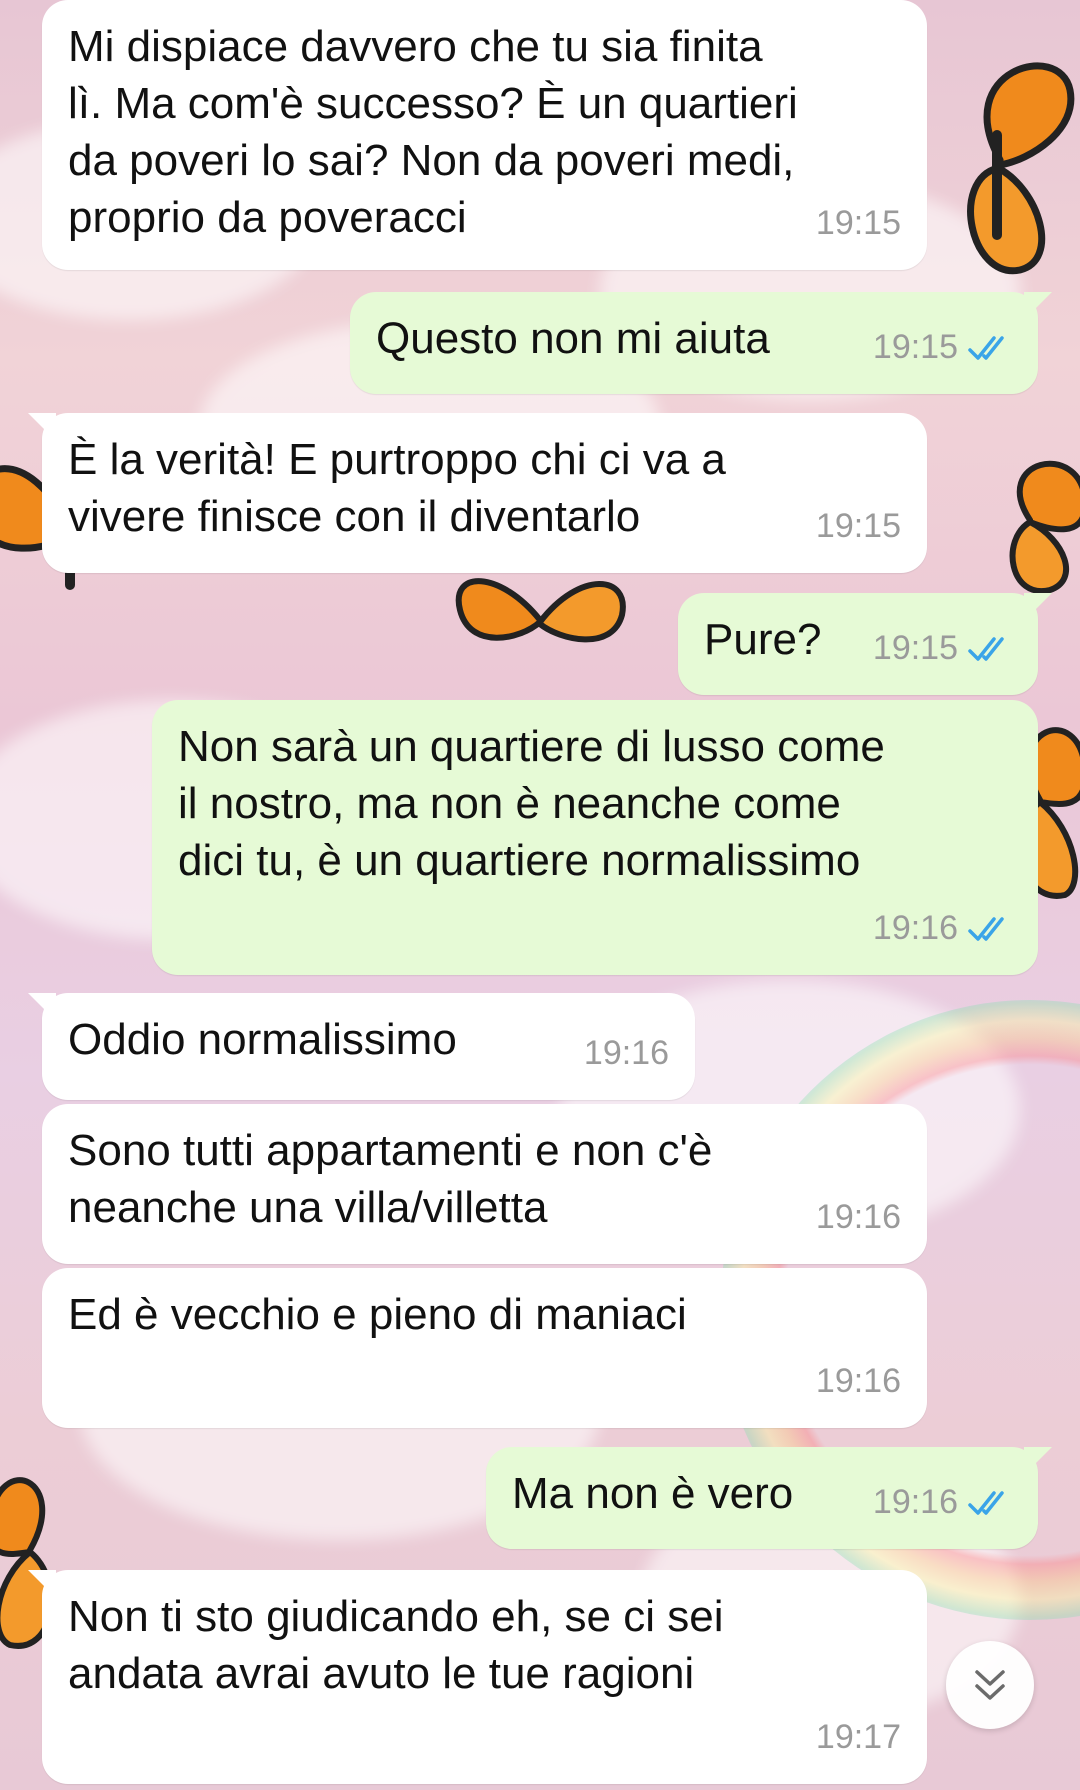  I want to click on message-bubble: Ma non è vero 19:16, so click(769, 1498).